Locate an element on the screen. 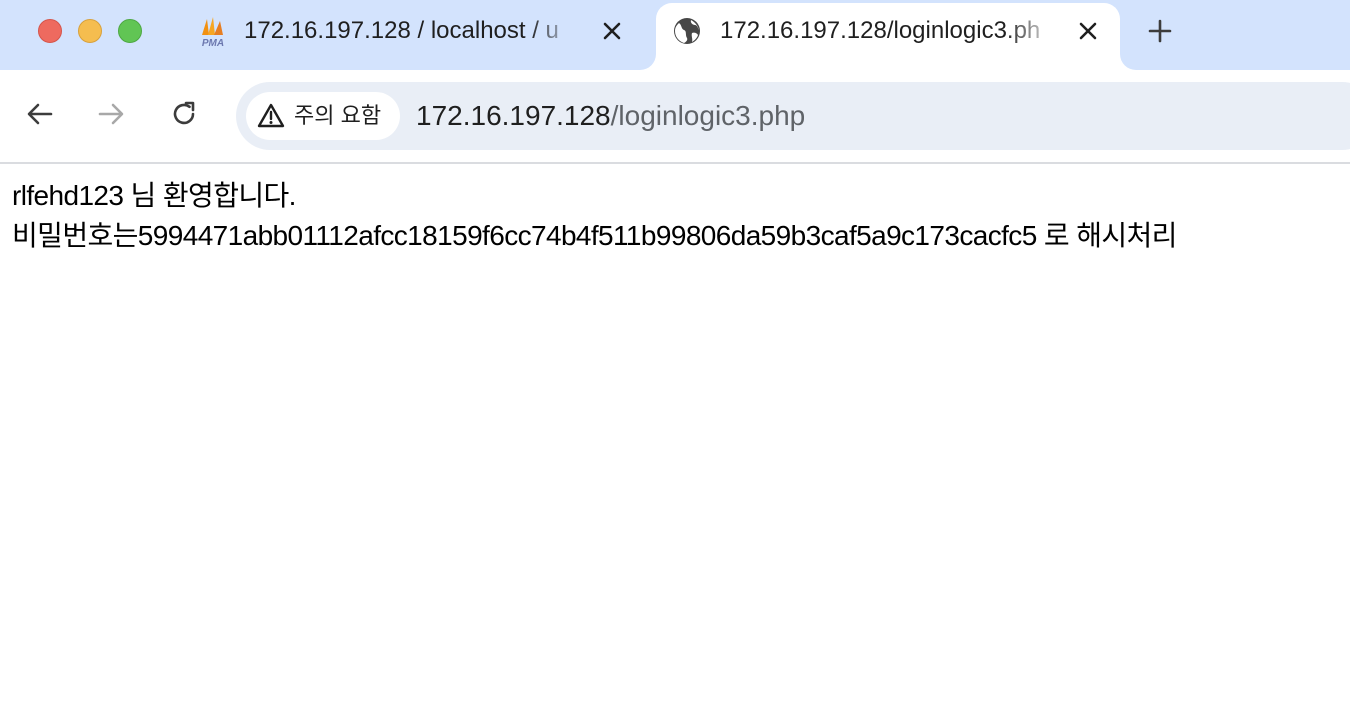  phpmyadmin-label: PMA is located at coordinates (213, 43).